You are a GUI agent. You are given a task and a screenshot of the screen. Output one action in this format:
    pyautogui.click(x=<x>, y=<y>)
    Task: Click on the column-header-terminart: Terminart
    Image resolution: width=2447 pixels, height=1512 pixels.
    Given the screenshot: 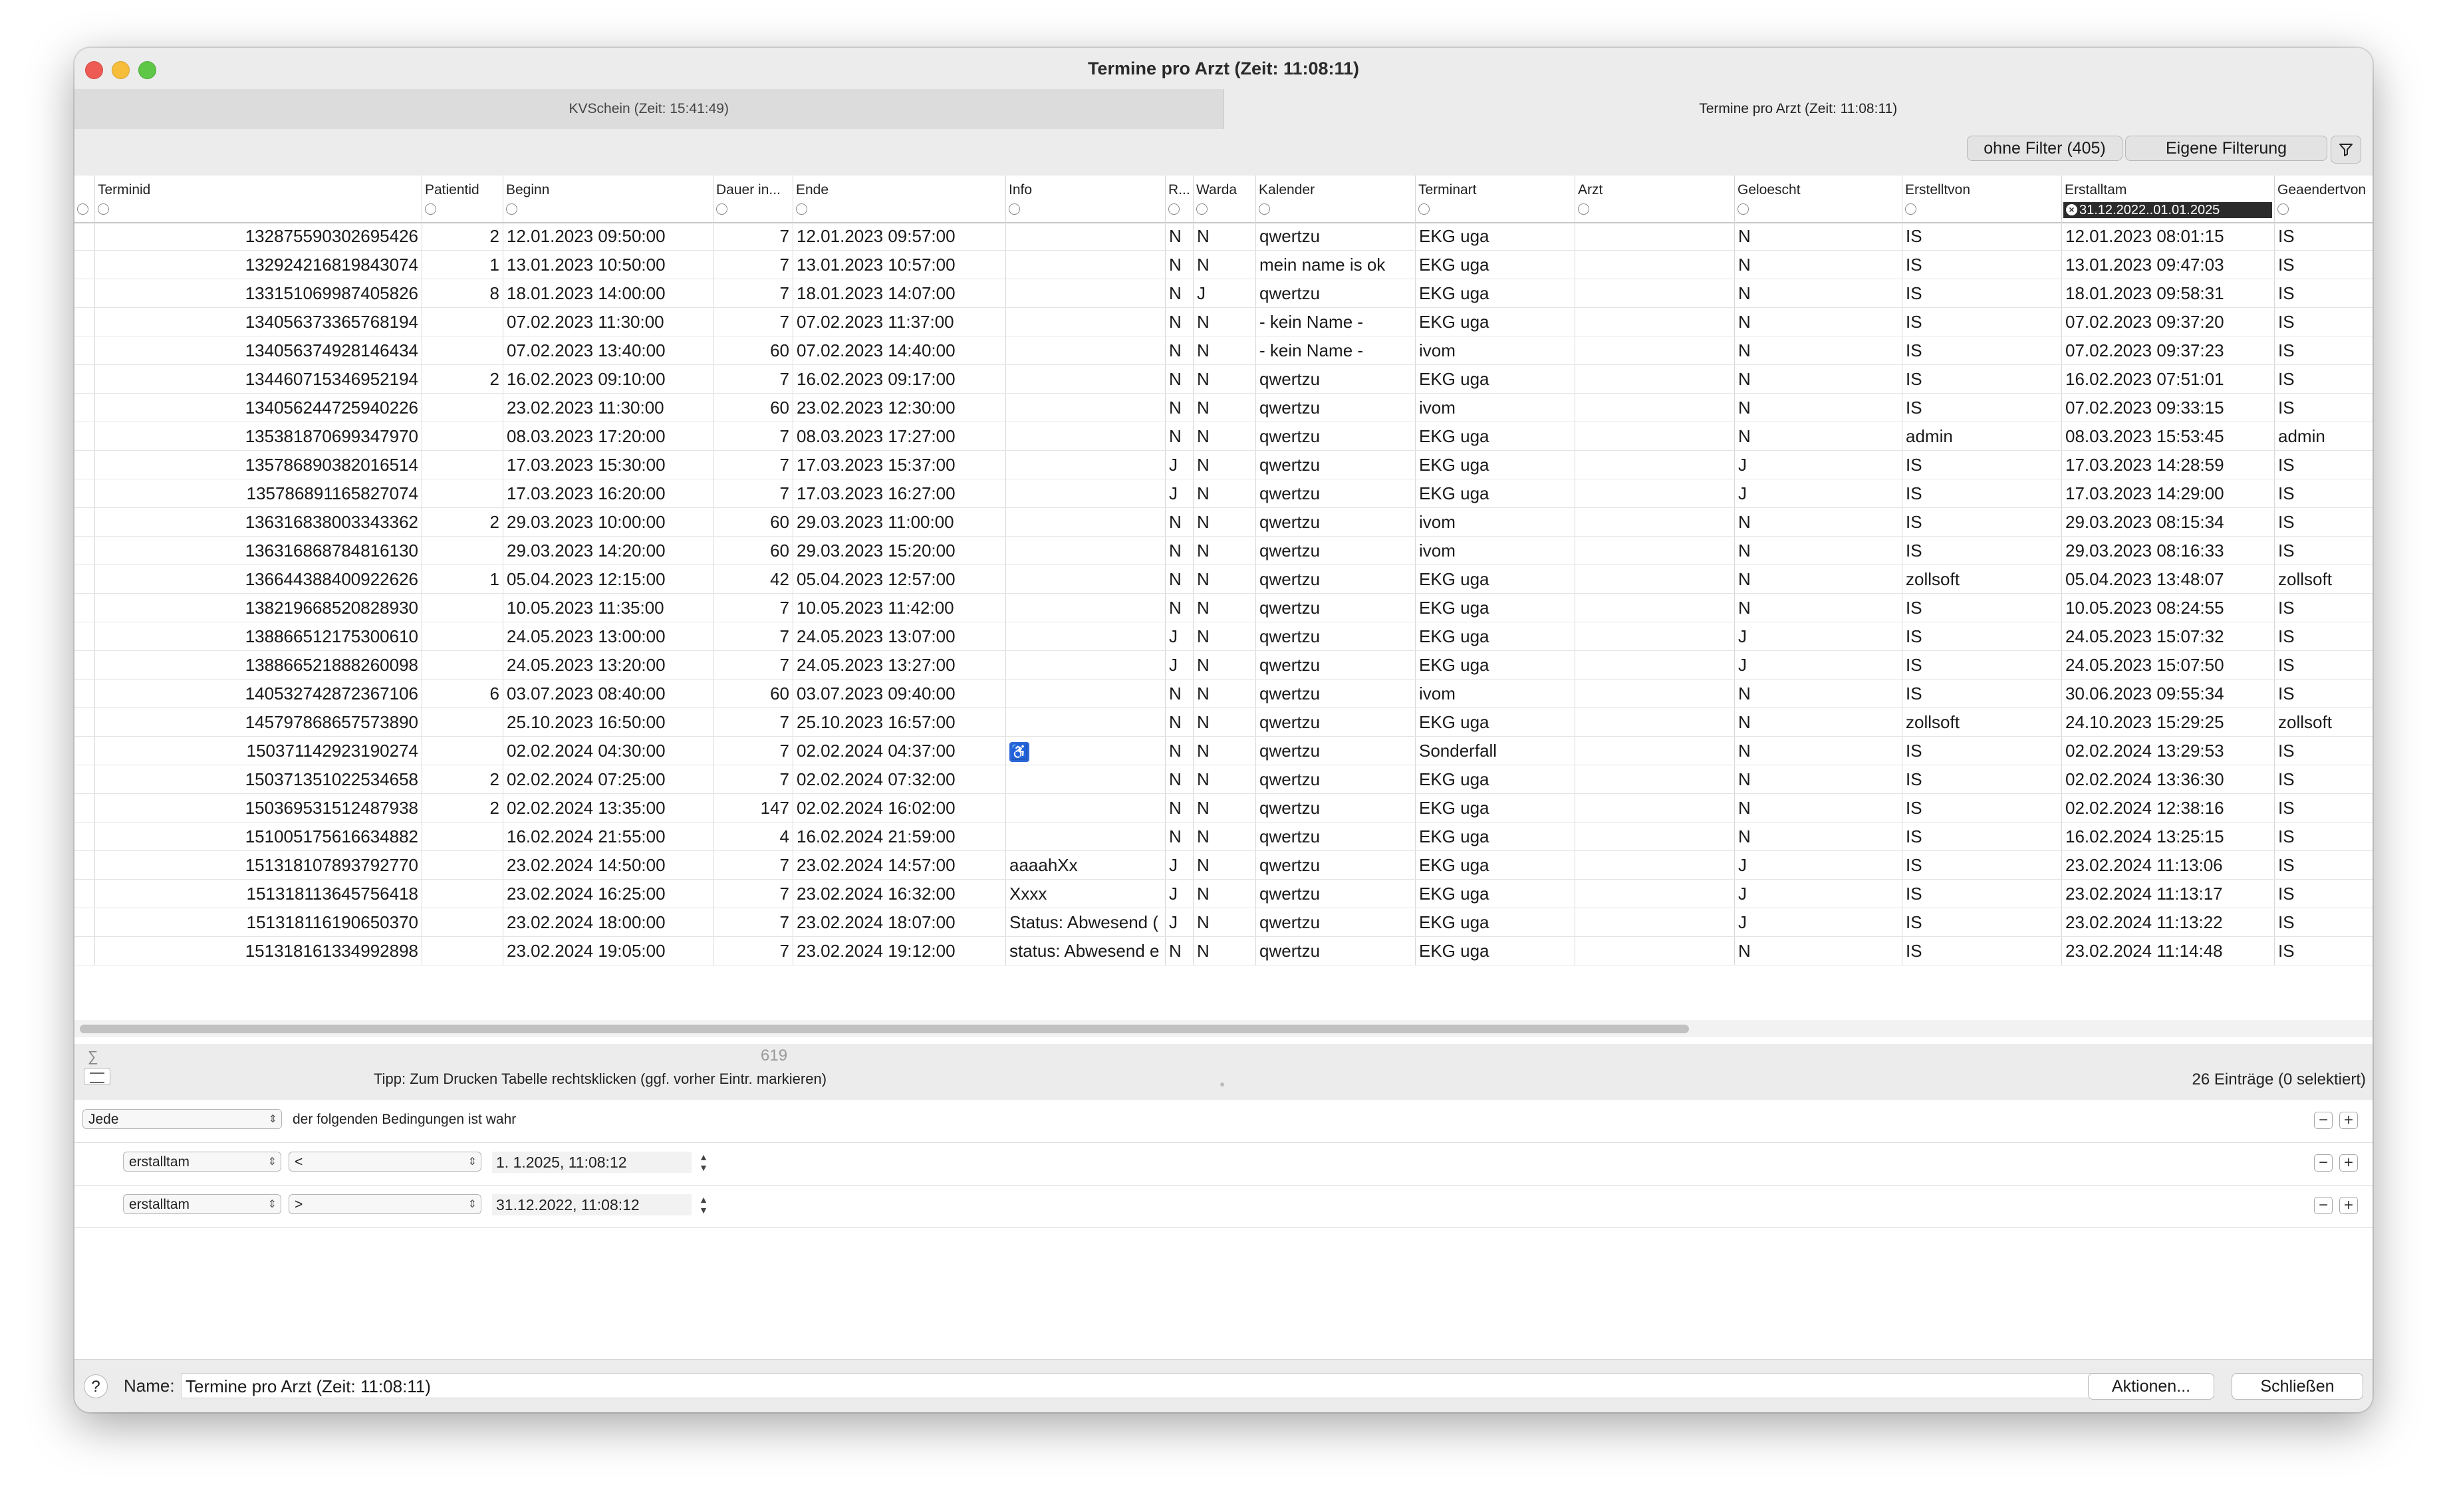 What is the action you would take?
    pyautogui.click(x=1495, y=199)
    